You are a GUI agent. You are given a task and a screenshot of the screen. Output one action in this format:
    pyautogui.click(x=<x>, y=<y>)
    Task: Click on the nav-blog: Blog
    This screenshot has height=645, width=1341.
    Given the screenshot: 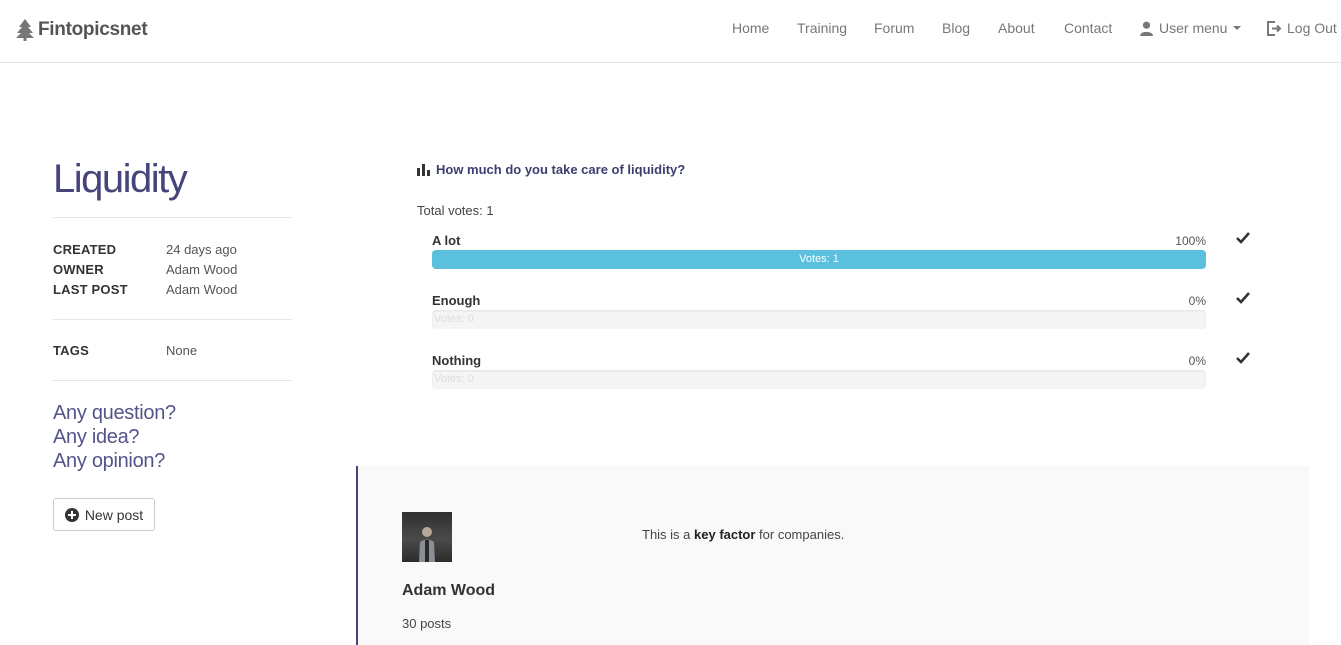 What is the action you would take?
    pyautogui.click(x=956, y=28)
    